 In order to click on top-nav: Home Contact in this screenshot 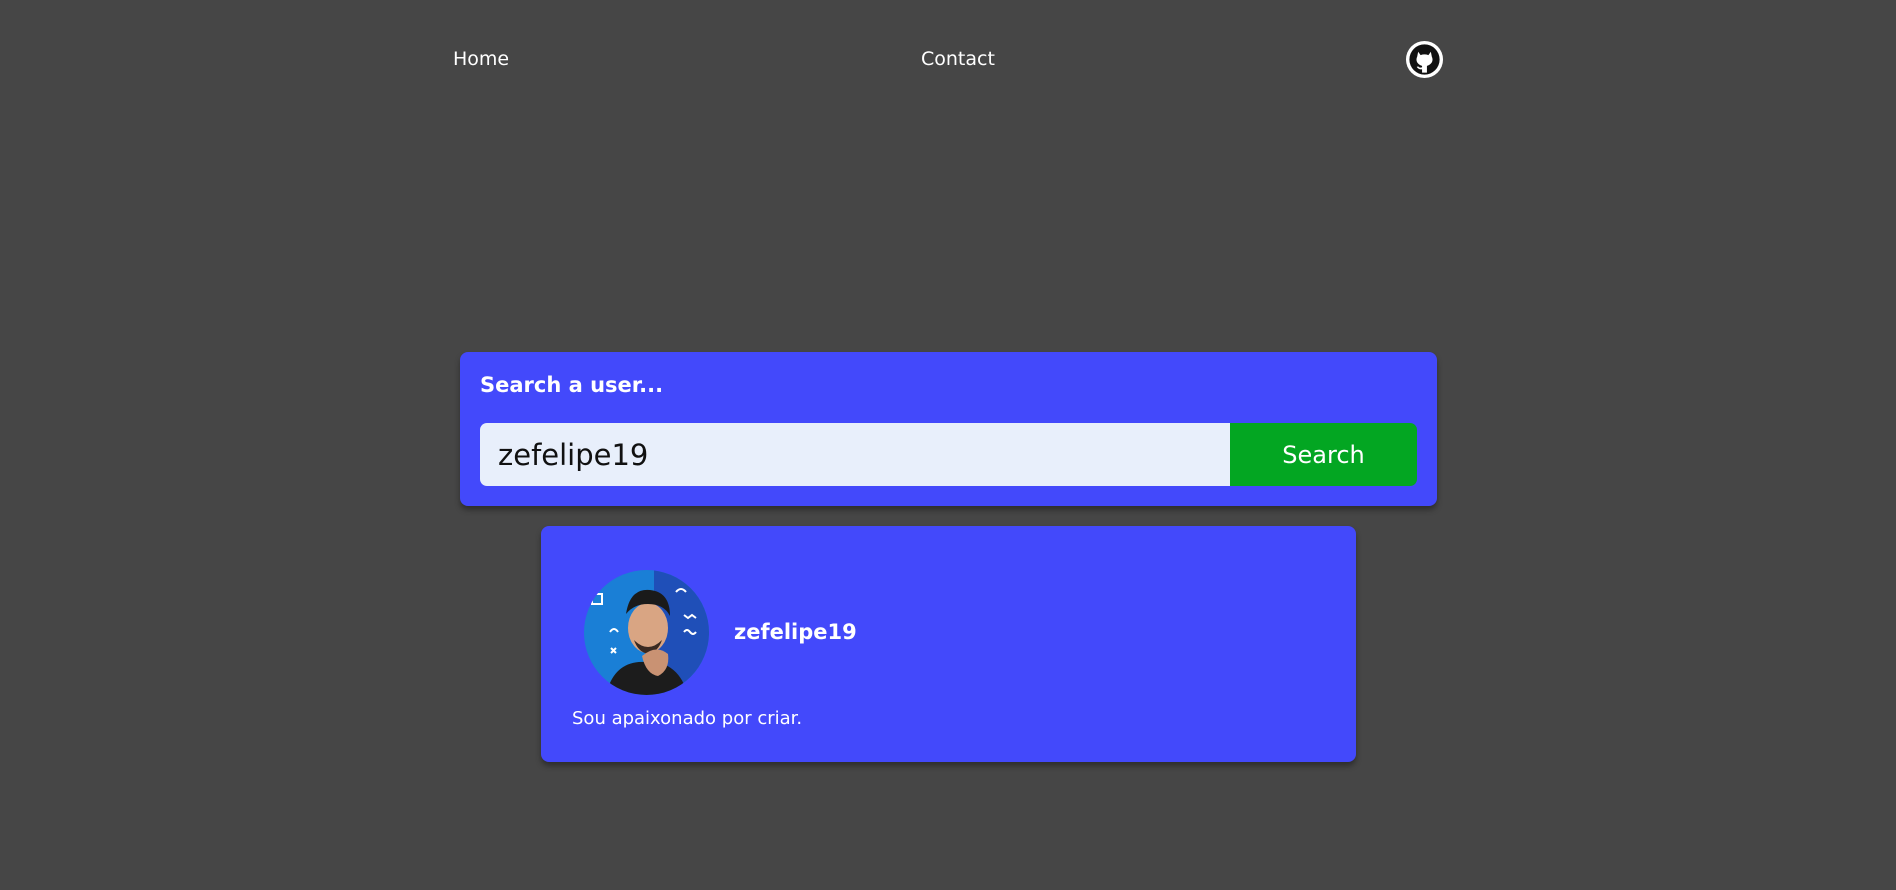, I will do `click(948, 60)`.